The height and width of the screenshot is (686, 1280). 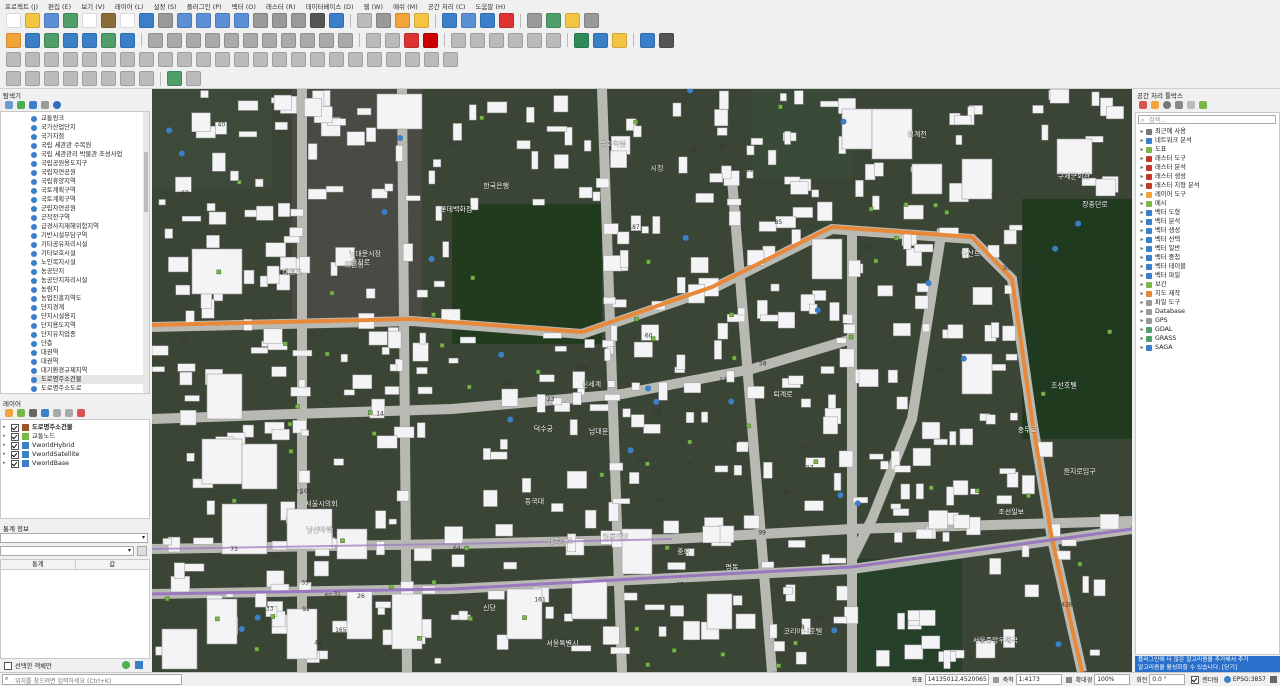 What do you see at coordinates (21, 6) in the screenshot?
I see `menu-item: 프로젝트 (J)` at bounding box center [21, 6].